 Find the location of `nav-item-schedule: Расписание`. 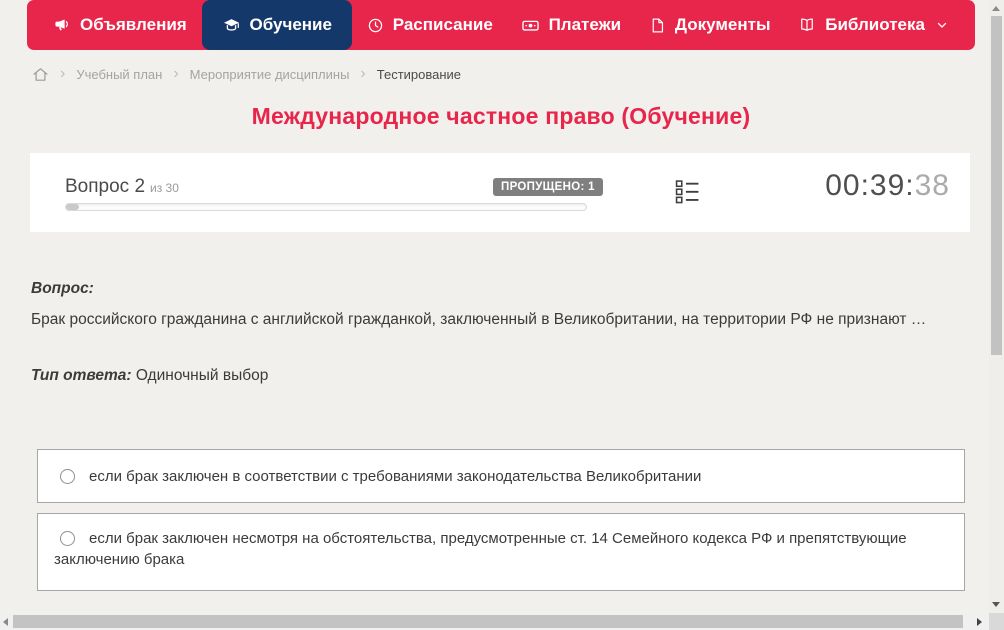

nav-item-schedule: Расписание is located at coordinates (430, 25).